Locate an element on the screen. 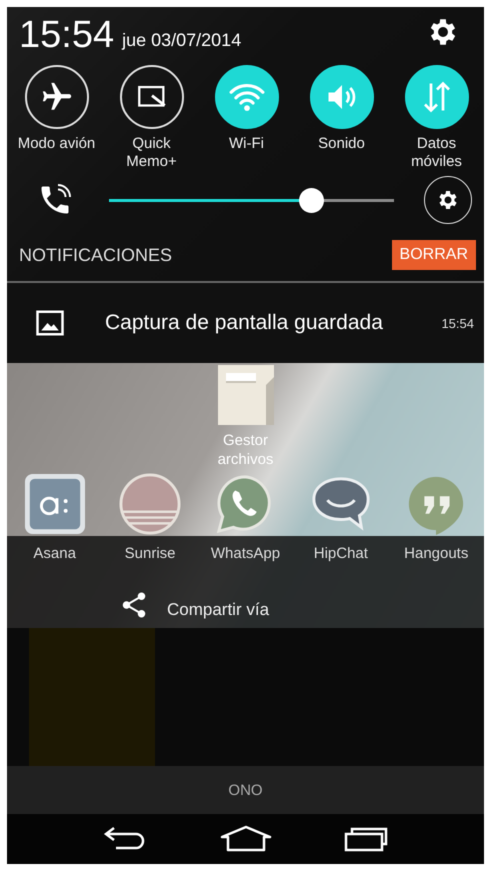  slider-thumb is located at coordinates (311, 200).